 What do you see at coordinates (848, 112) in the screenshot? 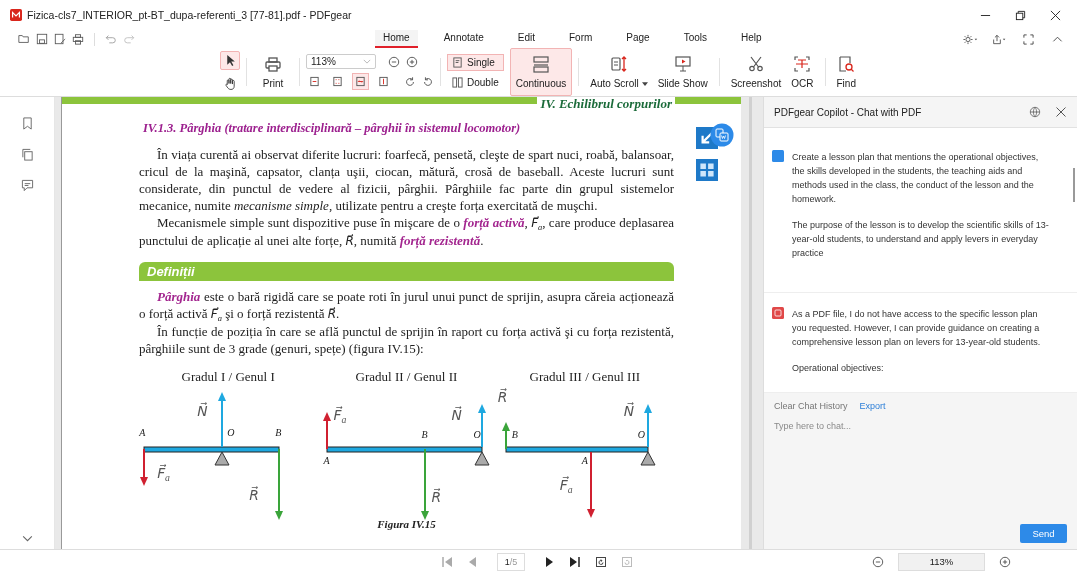
I see `chat-title: PDFgear Copilot - Chat with PDF` at bounding box center [848, 112].